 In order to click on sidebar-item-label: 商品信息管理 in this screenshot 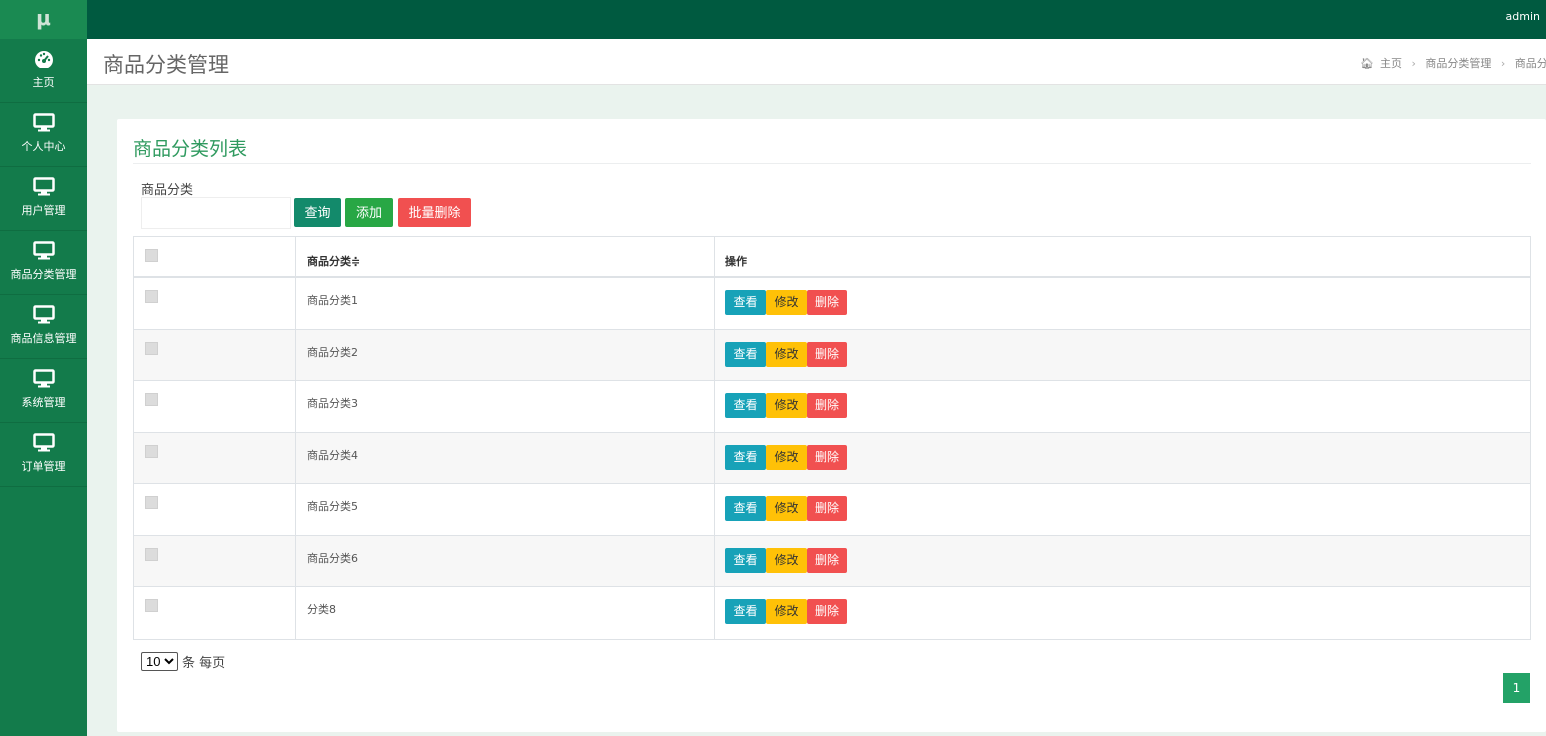, I will do `click(43, 338)`.